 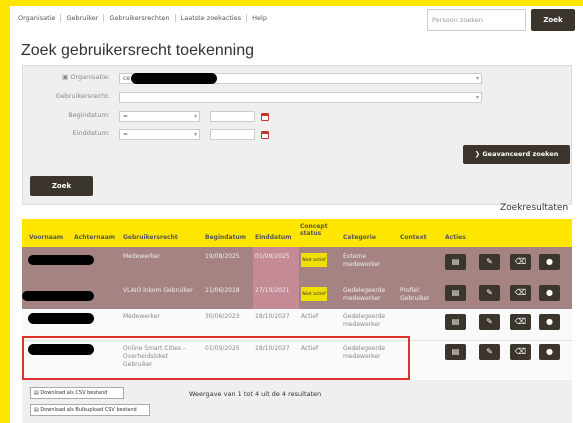 I want to click on nav-laatste-zoekacties: Laatste zoekacties, so click(x=212, y=18).